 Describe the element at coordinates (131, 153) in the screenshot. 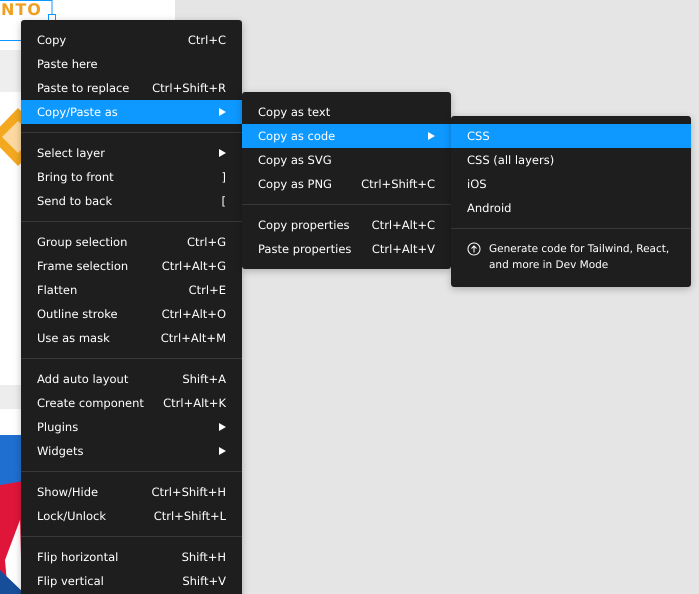

I see `menu-item: Select layer` at that location.